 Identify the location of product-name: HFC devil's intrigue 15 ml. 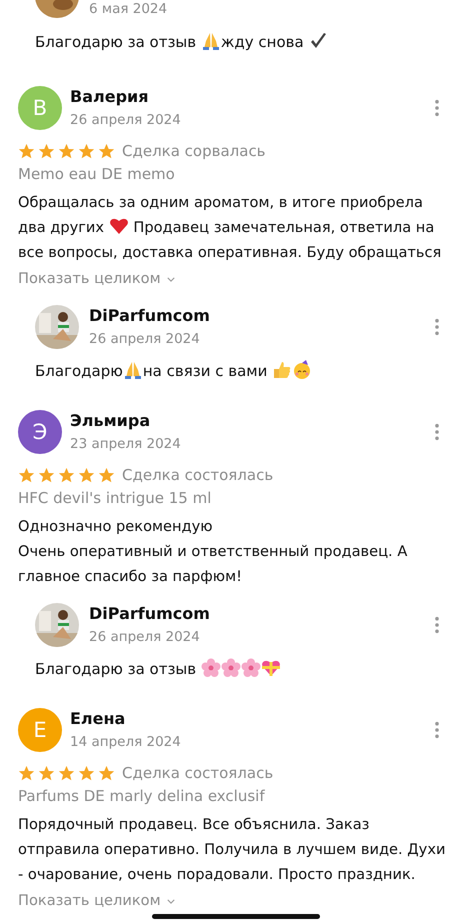
(115, 498).